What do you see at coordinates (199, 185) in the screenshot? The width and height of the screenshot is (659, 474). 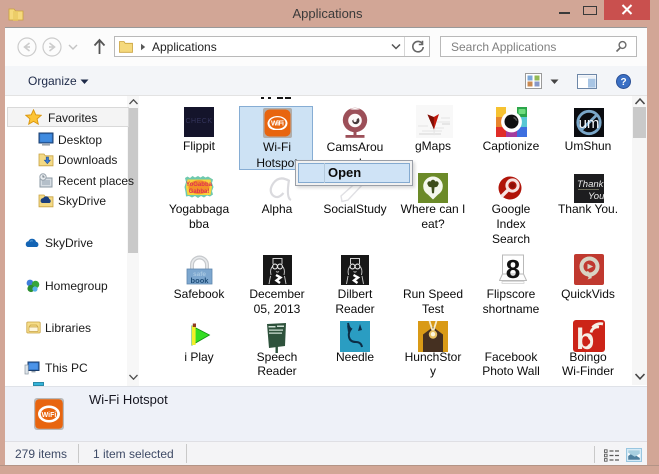 I see `svg-text: YoGabba` at bounding box center [199, 185].